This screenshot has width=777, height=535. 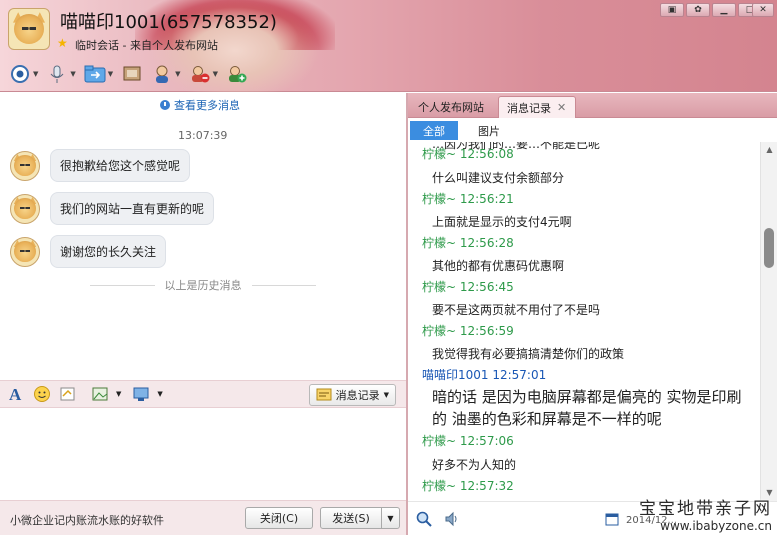 I want to click on chat-toolbar: ▼ ▼ ▼ ▼ ▼, so click(x=128, y=74).